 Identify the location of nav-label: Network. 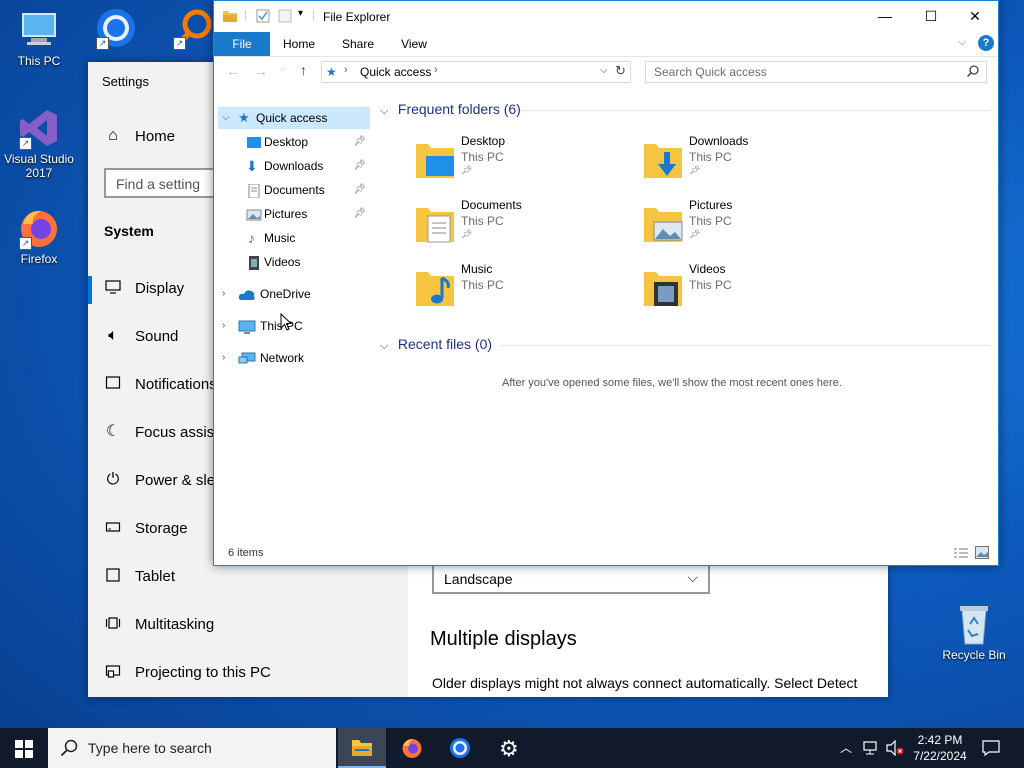
(282, 358).